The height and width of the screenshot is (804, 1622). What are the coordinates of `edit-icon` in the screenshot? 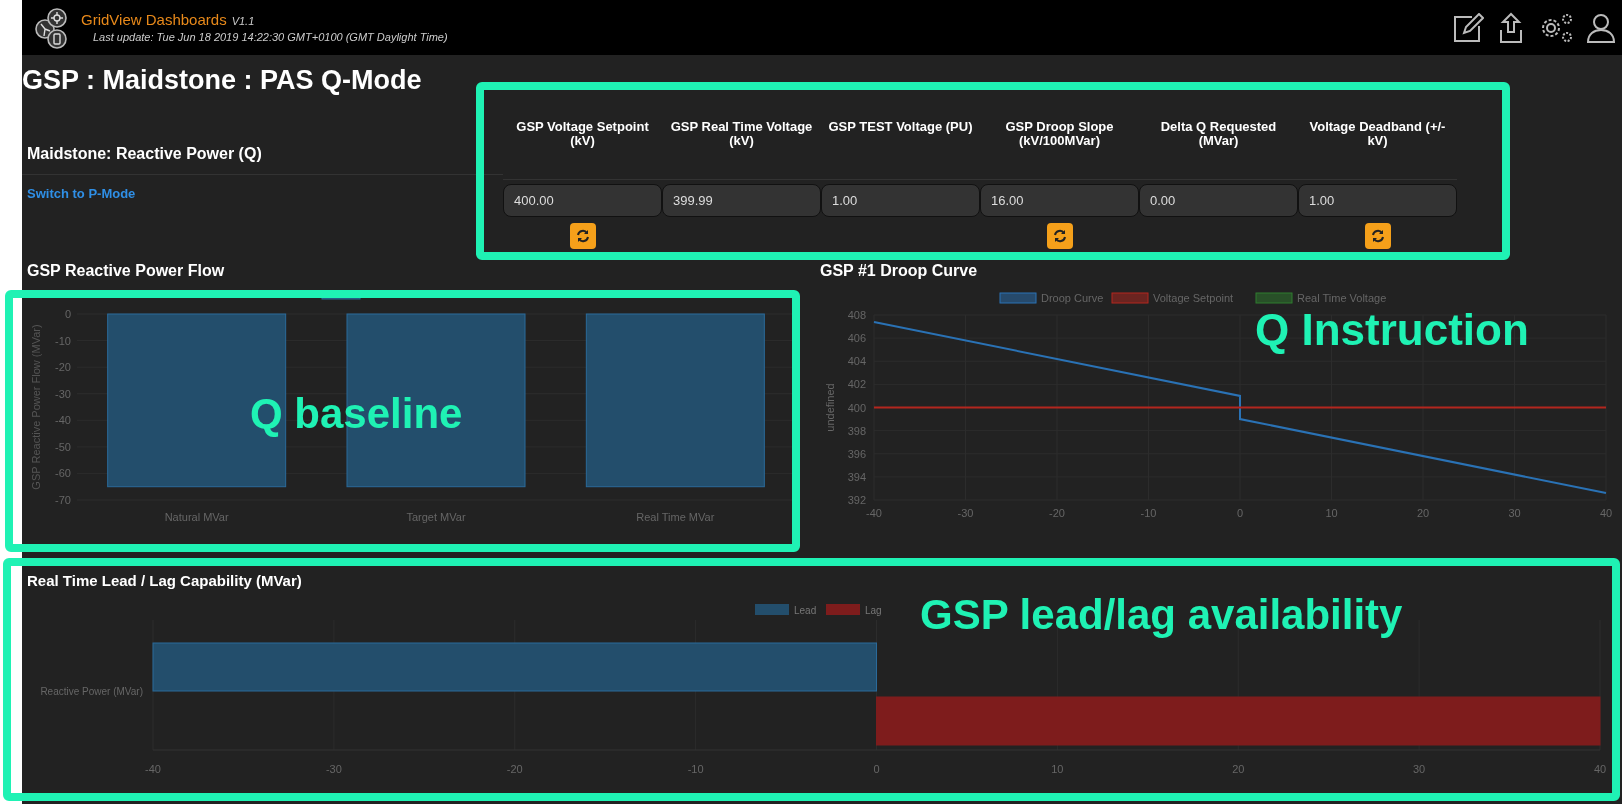 It's located at (1468, 27).